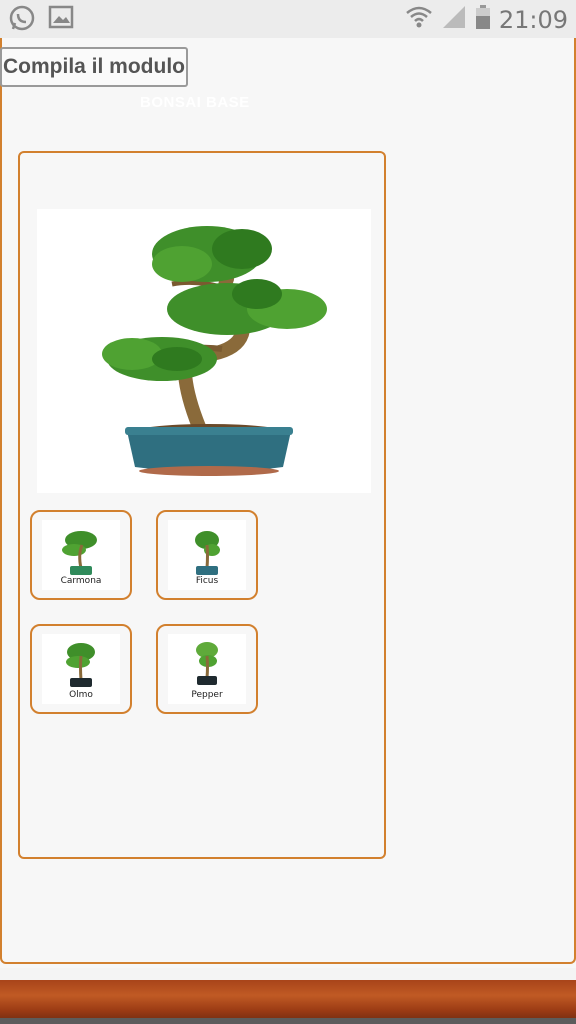  Describe the element at coordinates (419, 19) in the screenshot. I see `wifi-icon` at that location.